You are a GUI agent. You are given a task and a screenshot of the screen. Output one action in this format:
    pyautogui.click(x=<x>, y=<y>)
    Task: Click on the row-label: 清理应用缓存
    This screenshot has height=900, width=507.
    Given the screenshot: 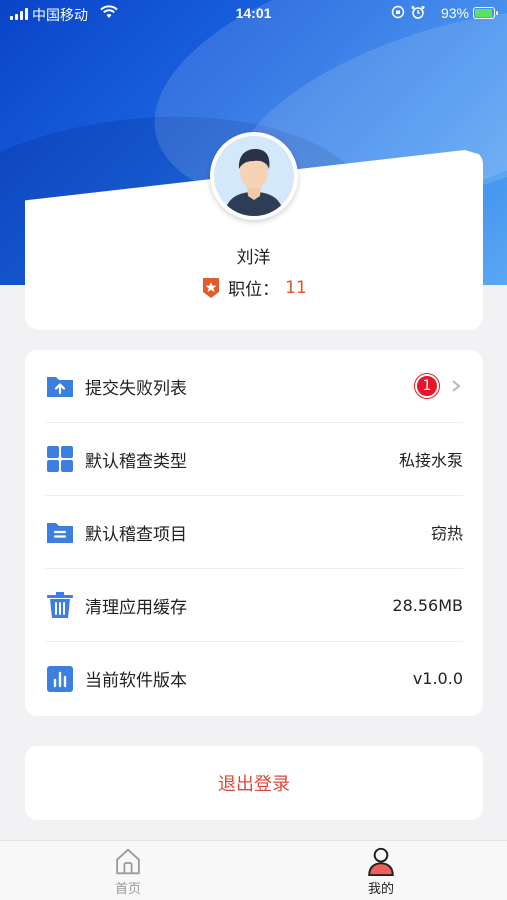 What is the action you would take?
    pyautogui.click(x=136, y=607)
    